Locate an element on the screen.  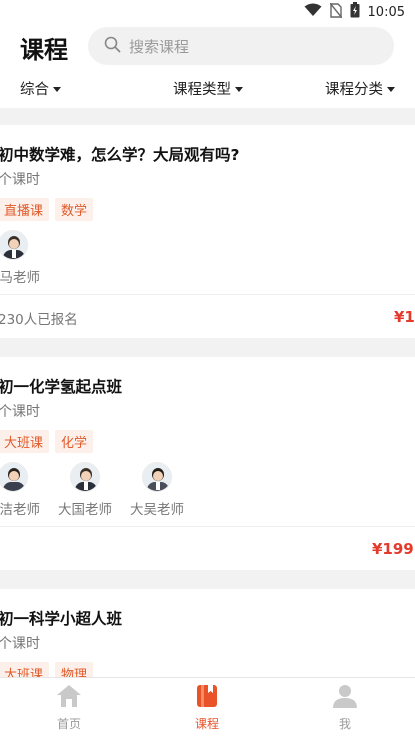
nav-courses: 课程 is located at coordinates (207, 708).